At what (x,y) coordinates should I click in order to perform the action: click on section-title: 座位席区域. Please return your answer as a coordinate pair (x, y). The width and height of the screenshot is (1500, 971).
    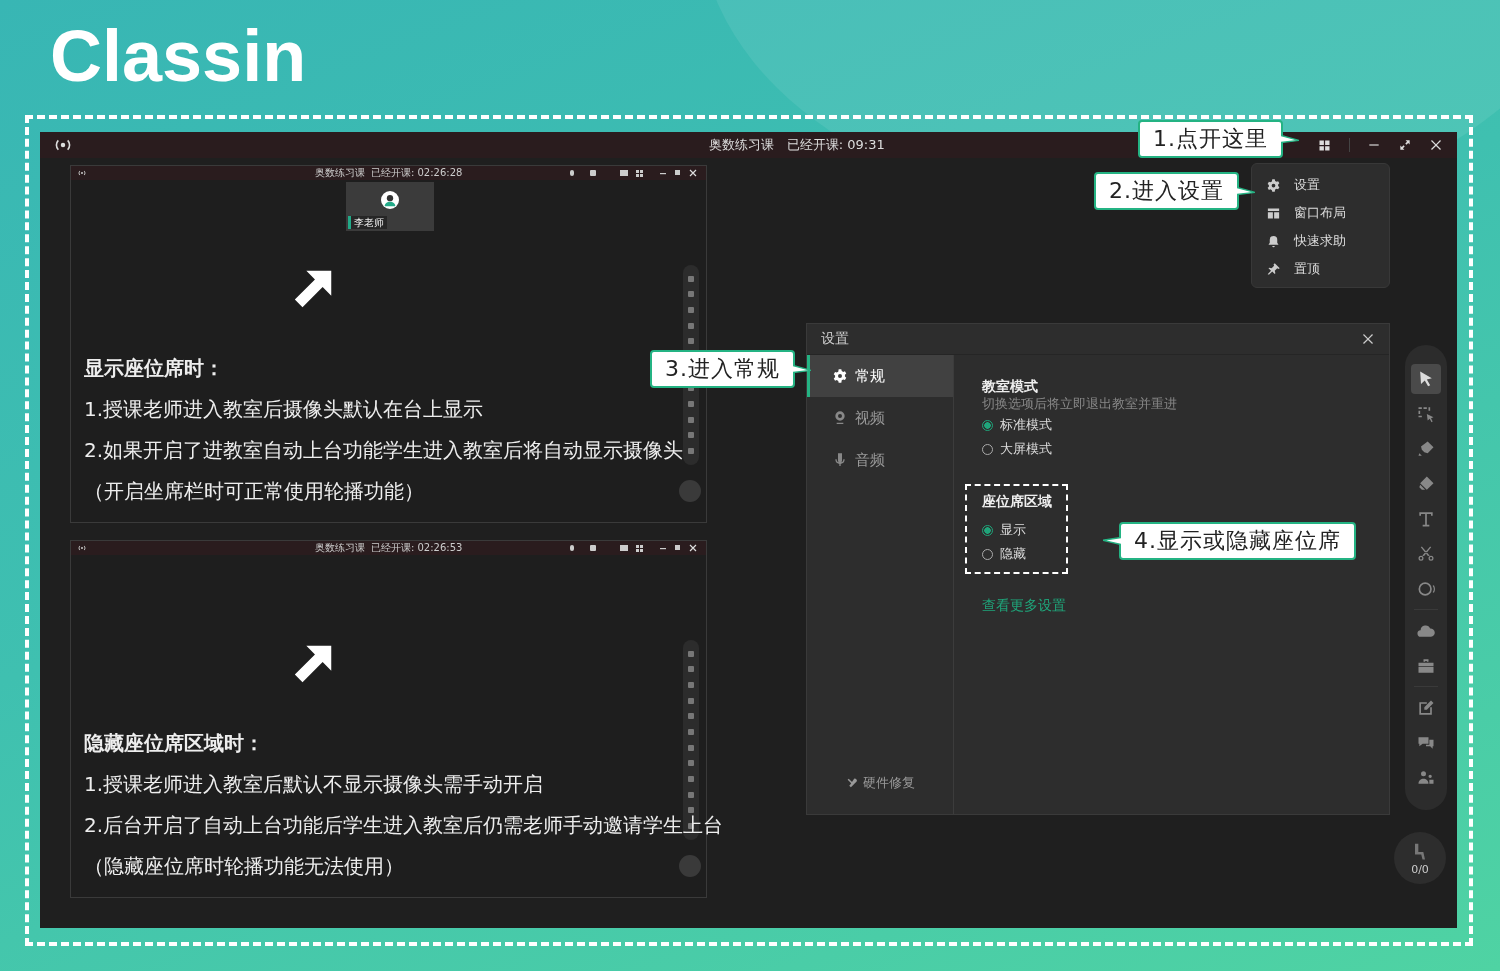
    Looking at the image, I should click on (1017, 501).